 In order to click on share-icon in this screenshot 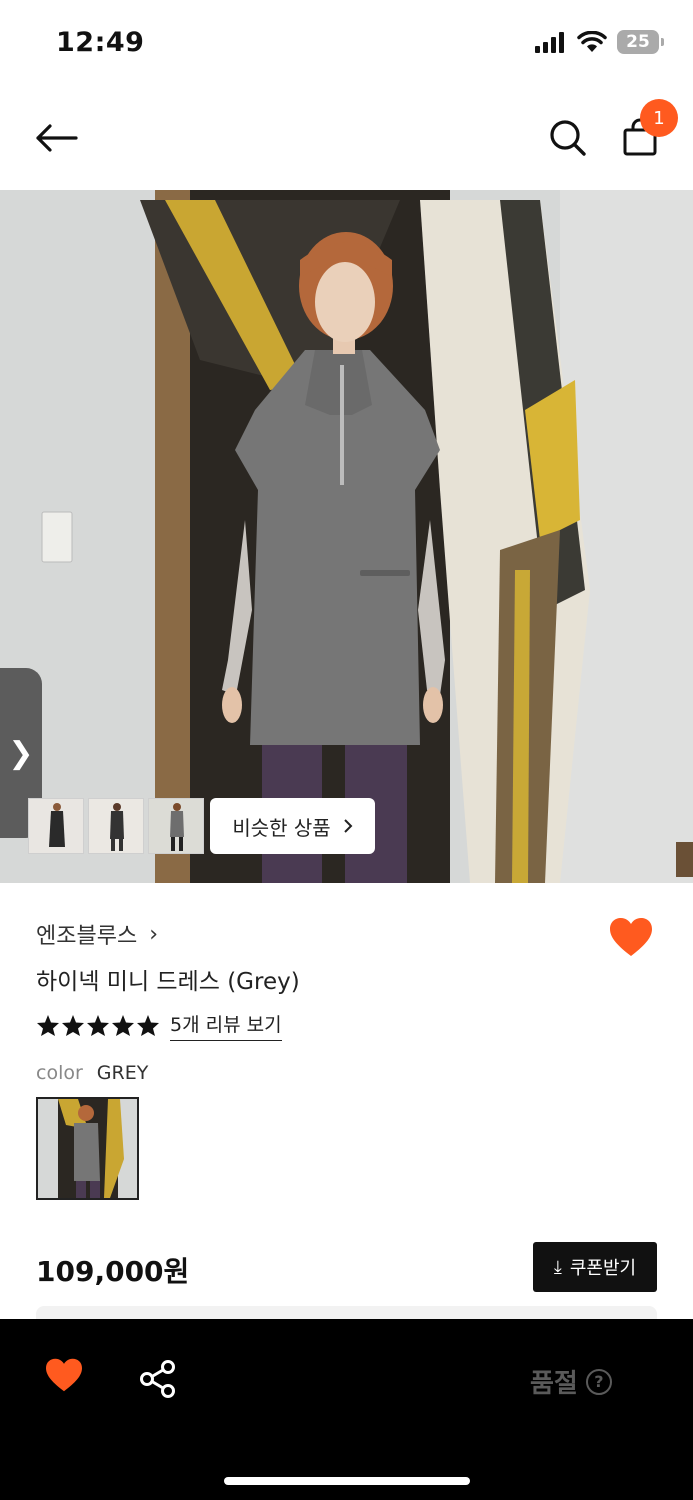, I will do `click(157, 1379)`.